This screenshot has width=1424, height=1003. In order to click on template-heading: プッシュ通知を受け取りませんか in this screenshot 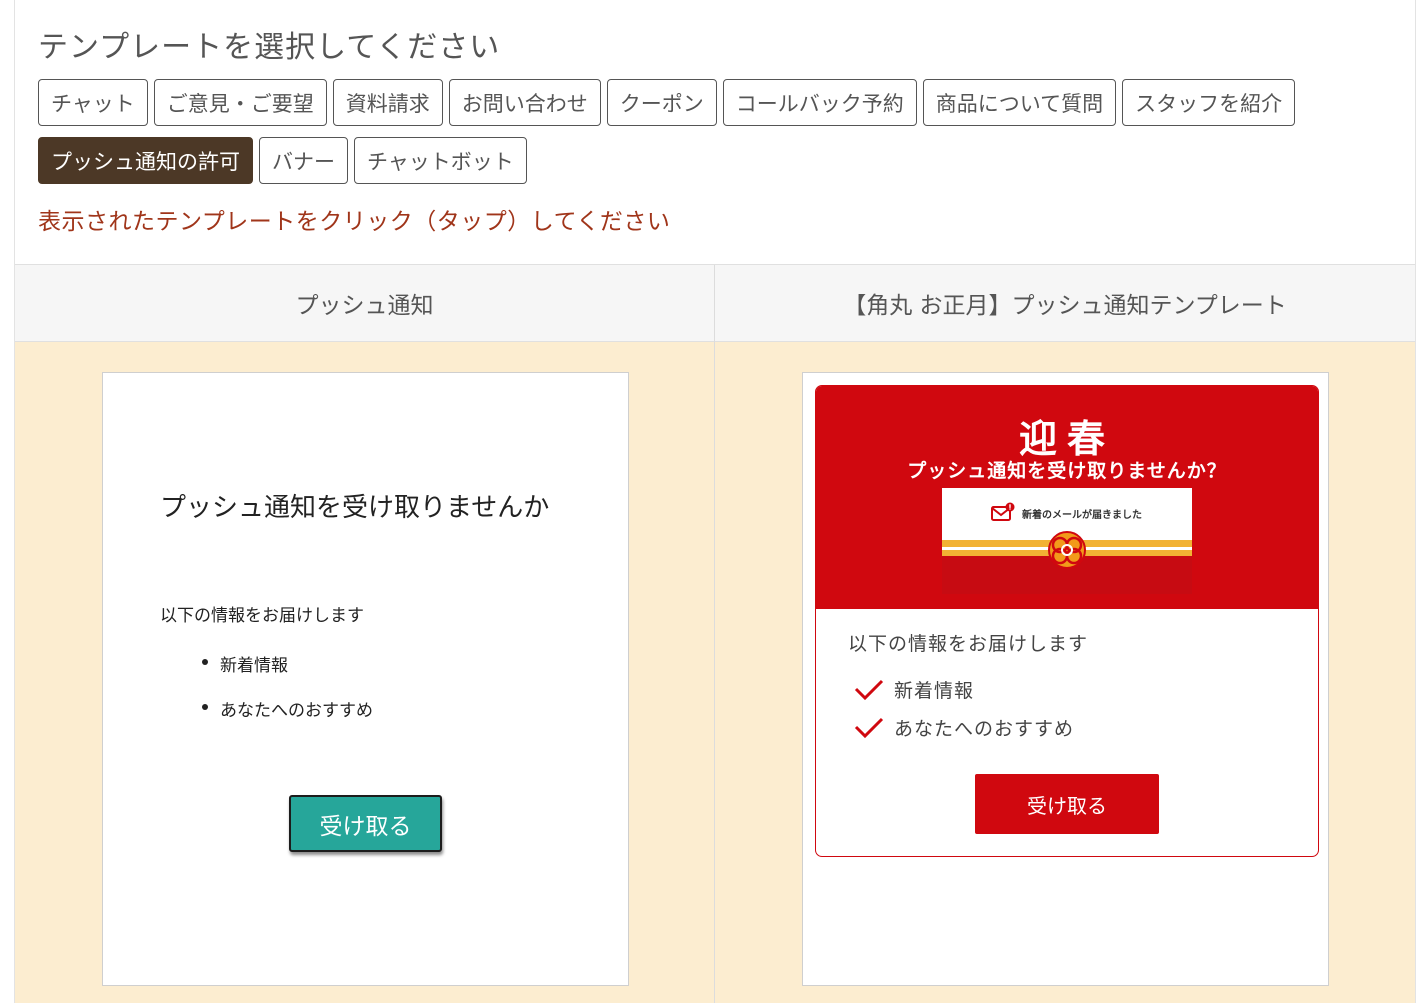, I will do `click(355, 508)`.